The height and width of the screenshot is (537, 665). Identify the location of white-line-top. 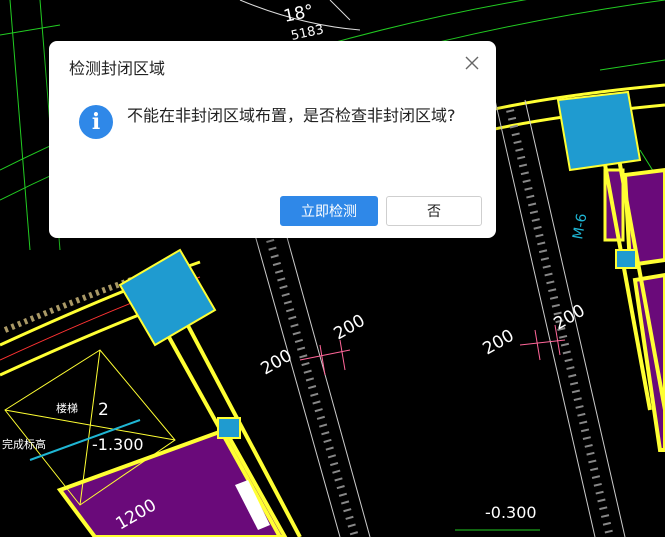
(340, 10).